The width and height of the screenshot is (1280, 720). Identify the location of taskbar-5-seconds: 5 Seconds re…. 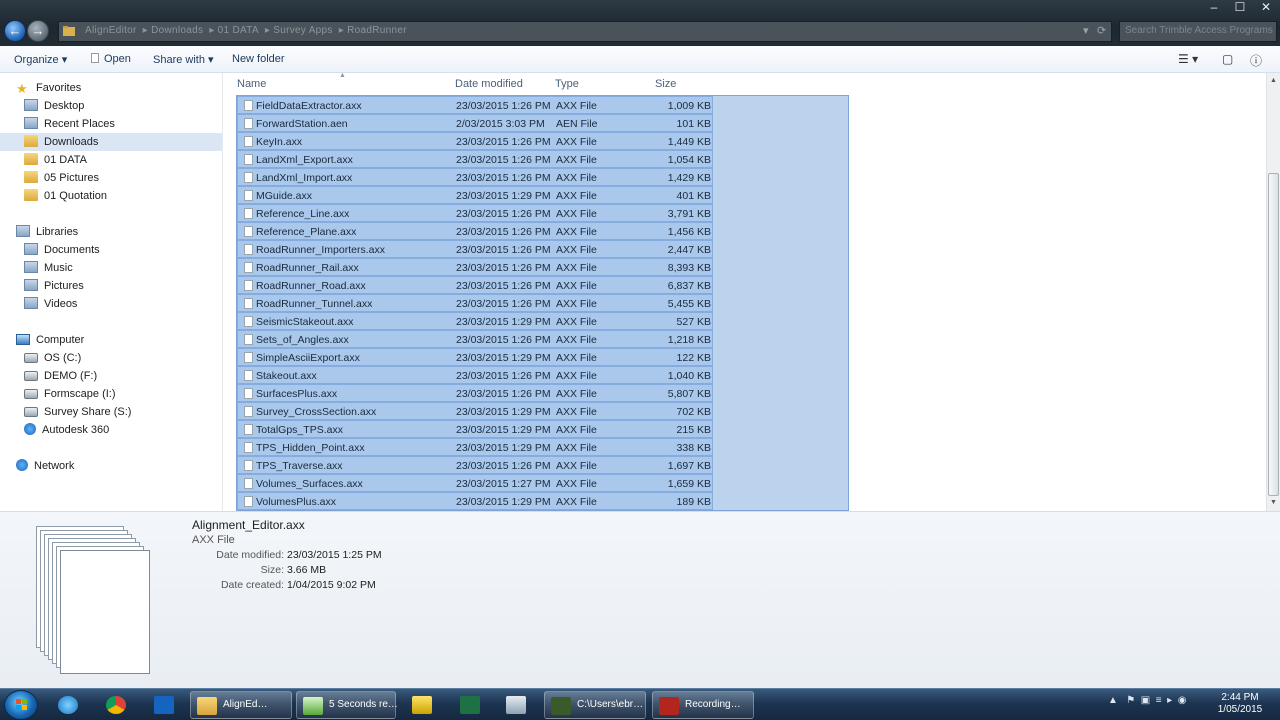
(347, 705).